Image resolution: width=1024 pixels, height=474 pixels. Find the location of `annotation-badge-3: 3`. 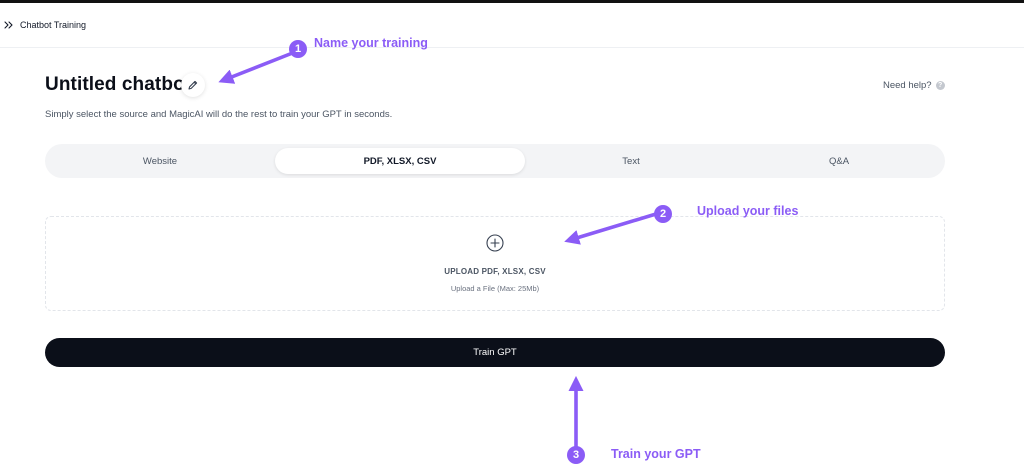

annotation-badge-3: 3 is located at coordinates (576, 455).